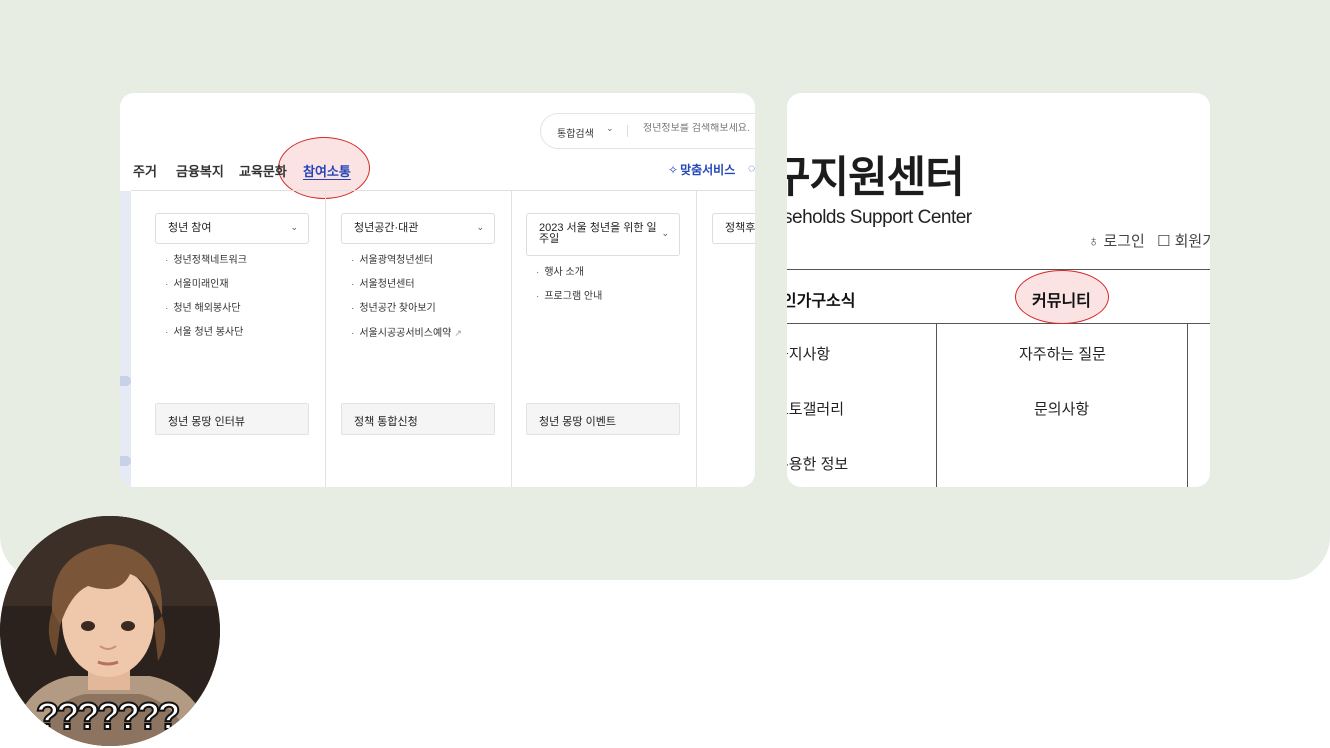 This screenshot has width=1330, height=748. What do you see at coordinates (406, 266) in the screenshot?
I see `submenu-item: · 서울광역청년센터` at bounding box center [406, 266].